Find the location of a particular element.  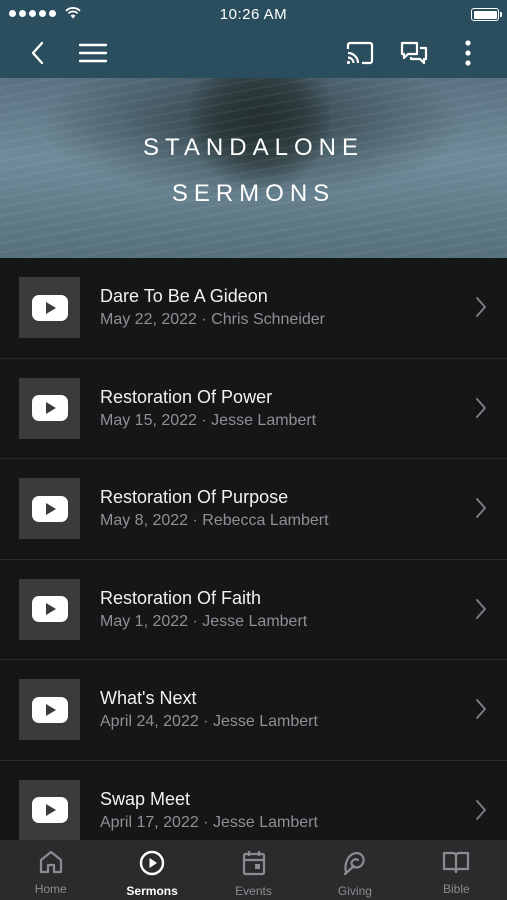

sermon-title: What's Next is located at coordinates (148, 698).